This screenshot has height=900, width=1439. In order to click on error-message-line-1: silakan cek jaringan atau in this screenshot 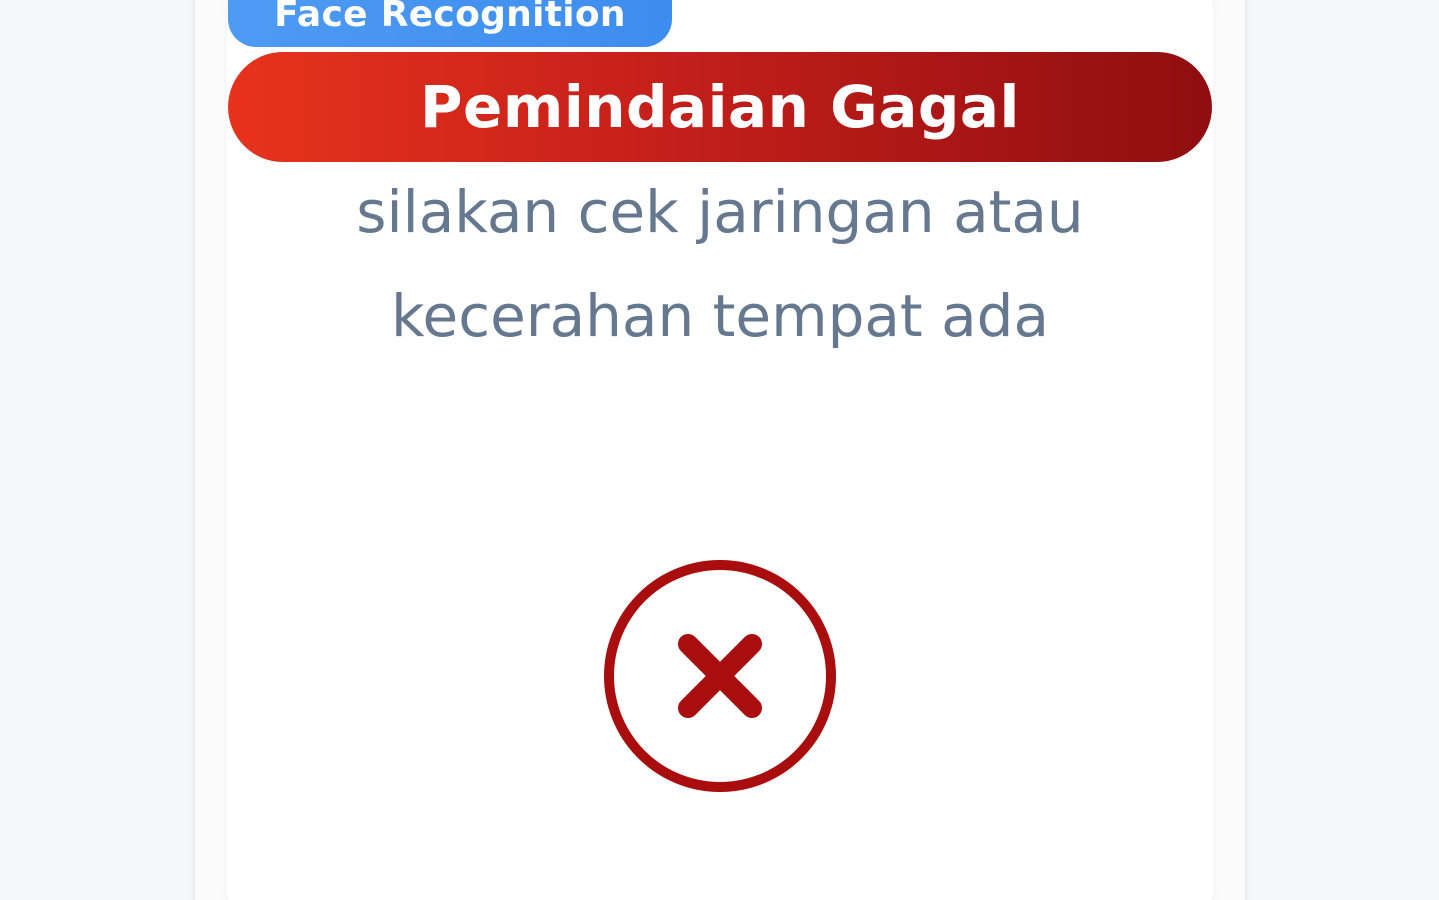, I will do `click(720, 212)`.